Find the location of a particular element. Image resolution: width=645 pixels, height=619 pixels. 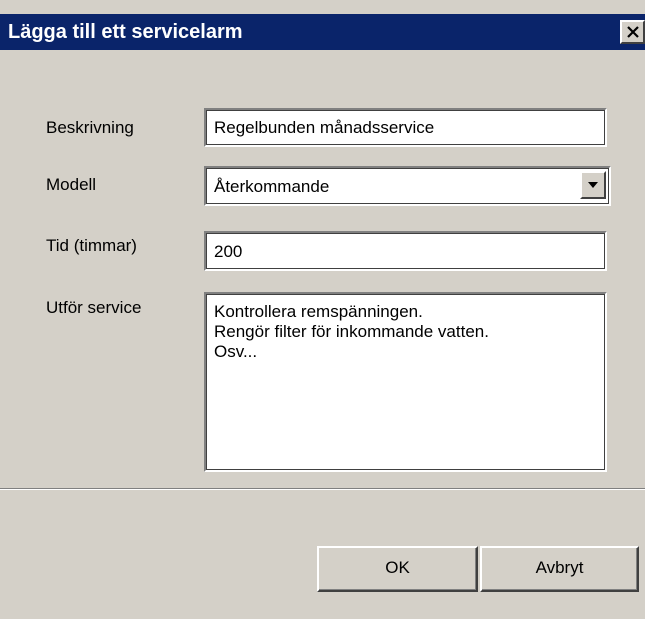

model-dropdown-button is located at coordinates (593, 185).